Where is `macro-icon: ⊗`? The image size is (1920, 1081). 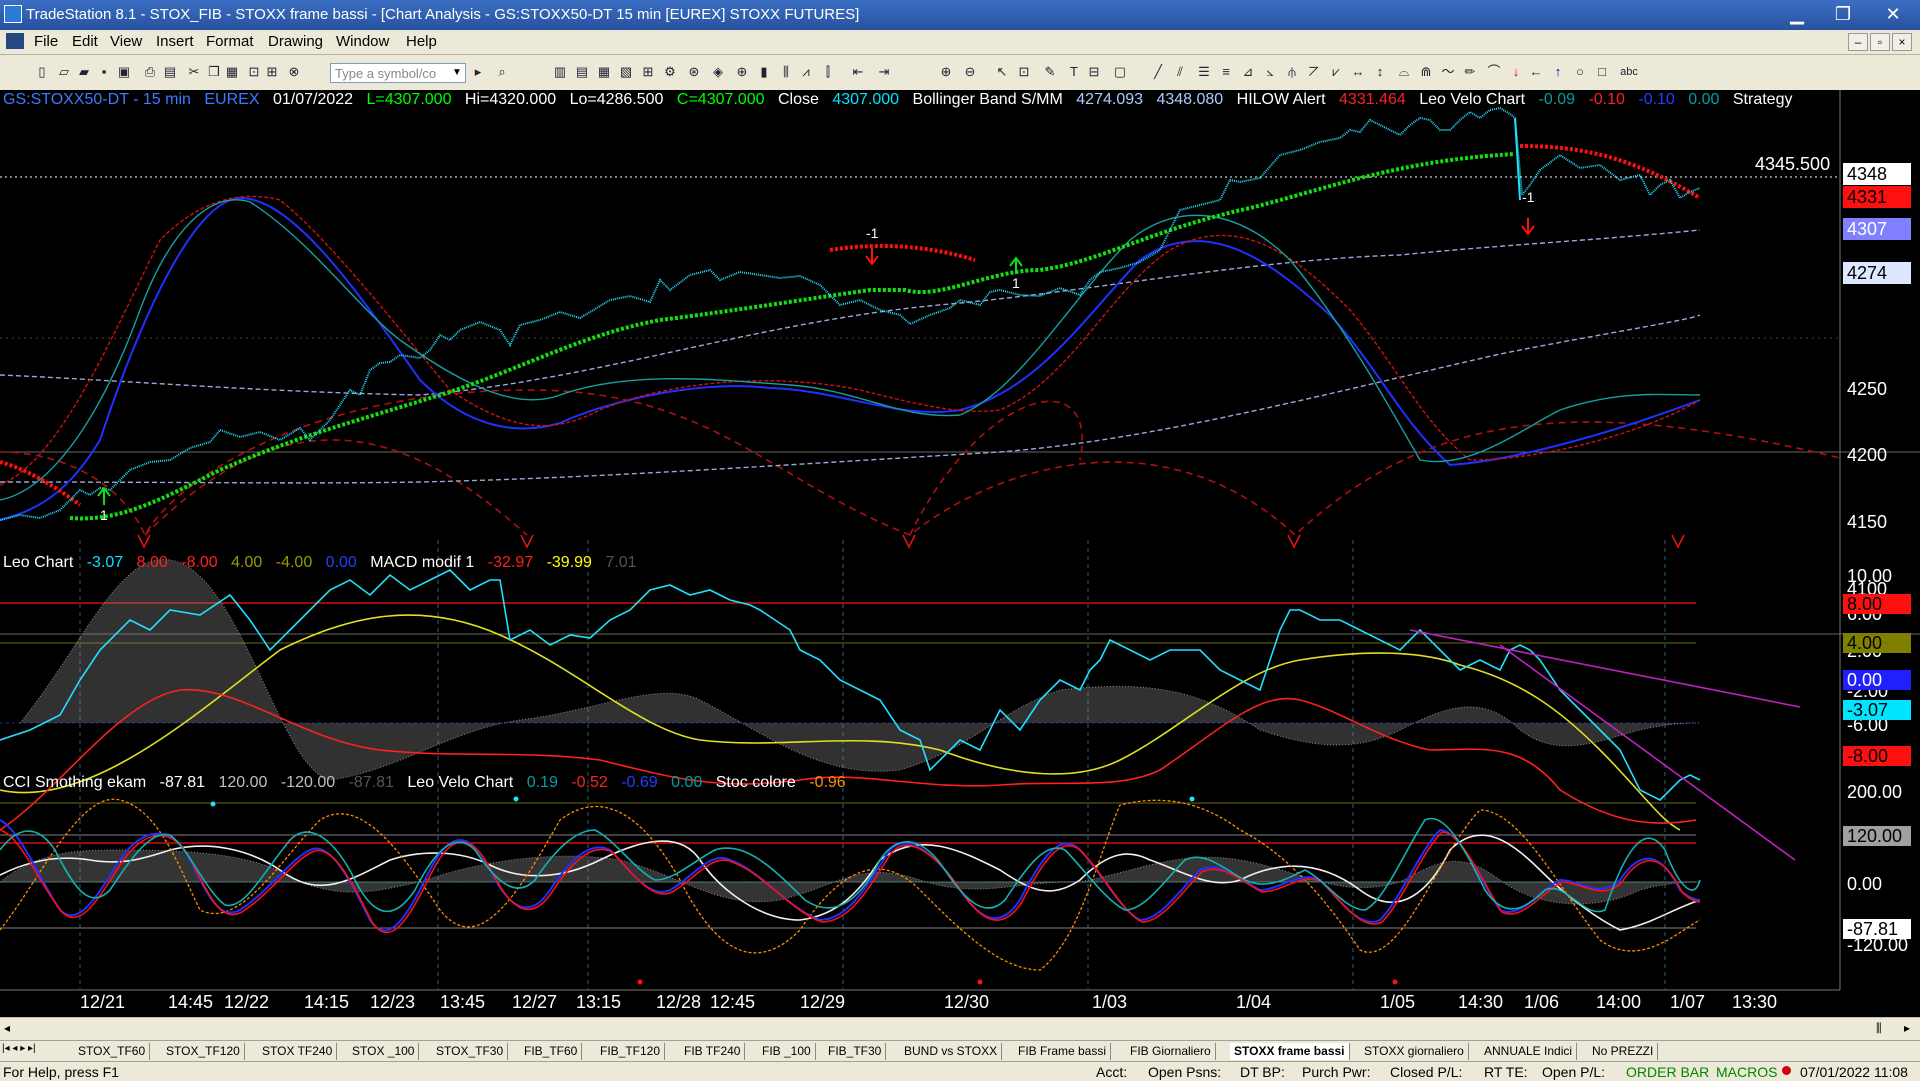 macro-icon: ⊗ is located at coordinates (294, 72).